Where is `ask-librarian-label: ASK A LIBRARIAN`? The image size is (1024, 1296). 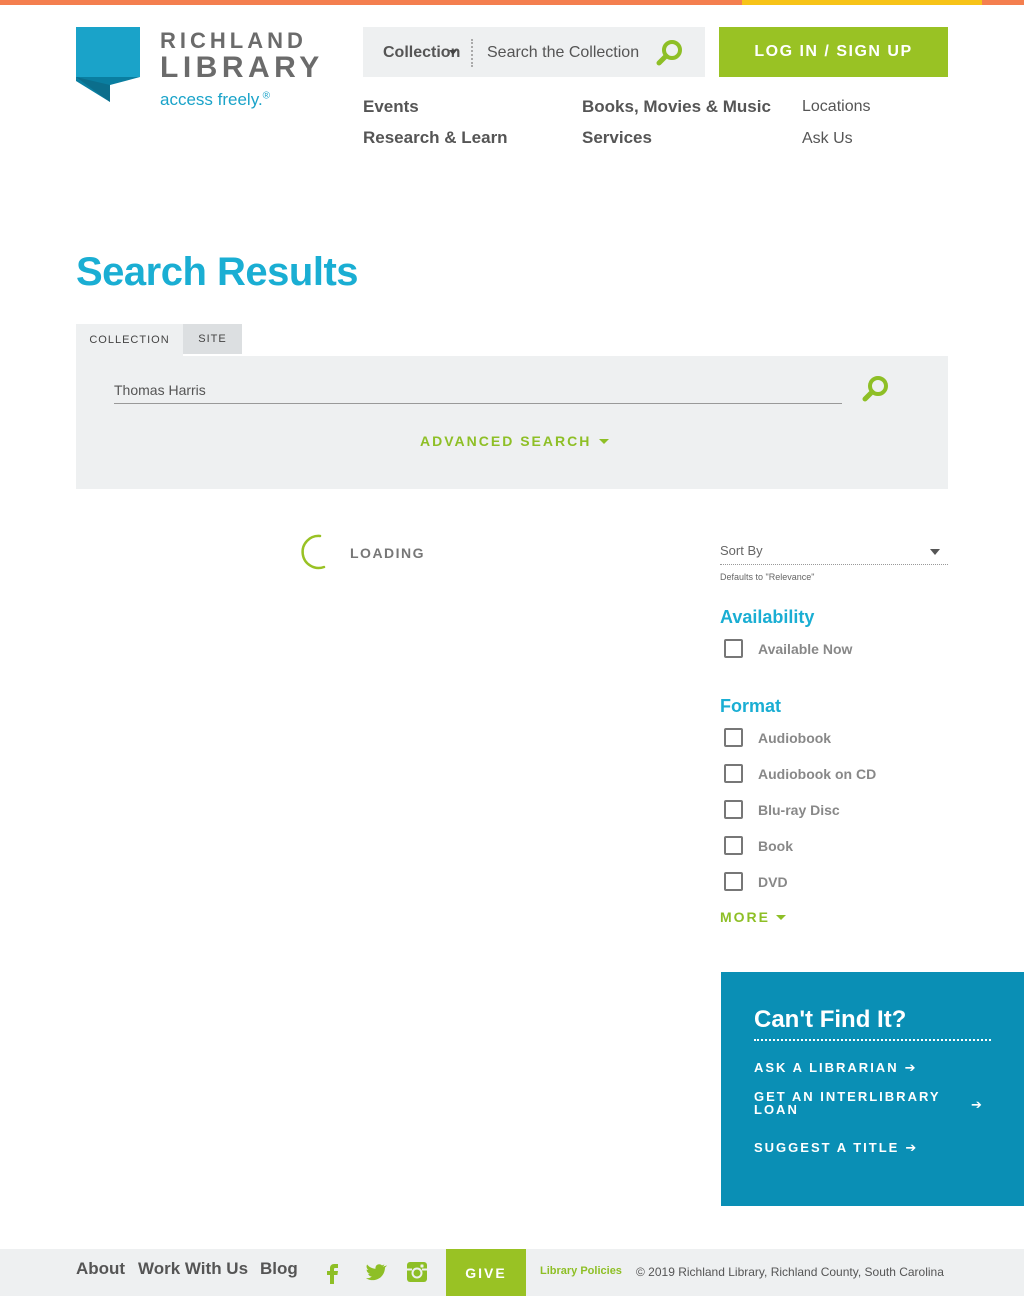
ask-librarian-label: ASK A LIBRARIAN is located at coordinates (826, 1067).